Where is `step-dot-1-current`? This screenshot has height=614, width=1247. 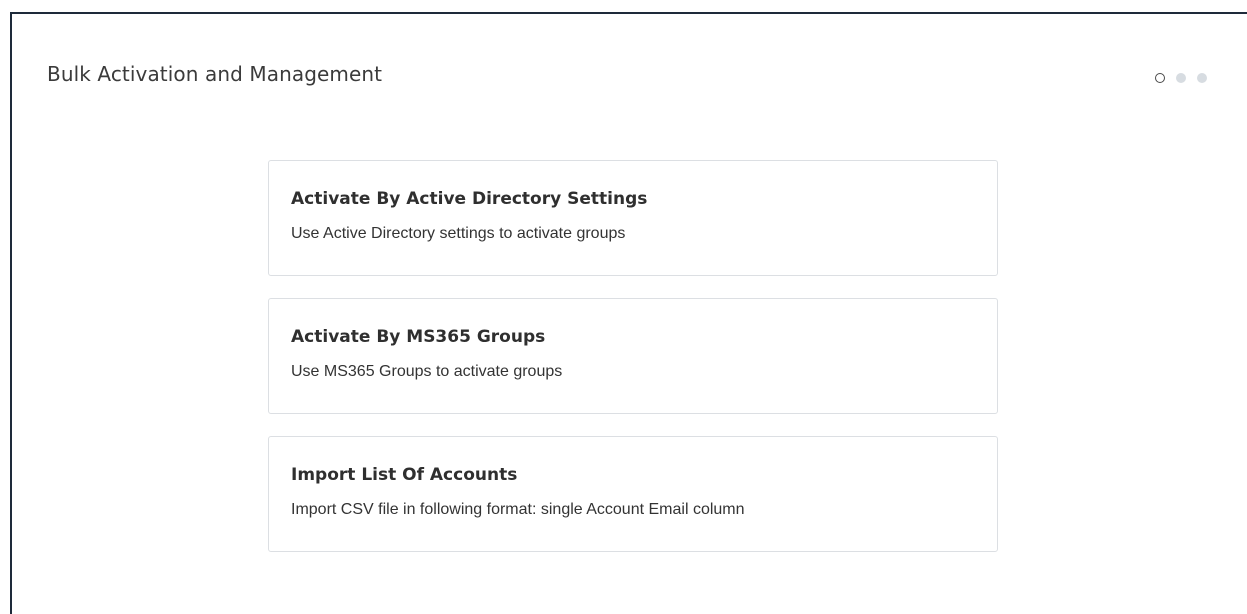 step-dot-1-current is located at coordinates (1160, 78).